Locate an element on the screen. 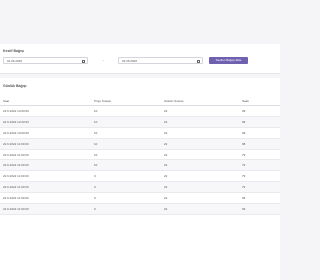  end-date-value: 02.06.2026 is located at coordinates (130, 61).